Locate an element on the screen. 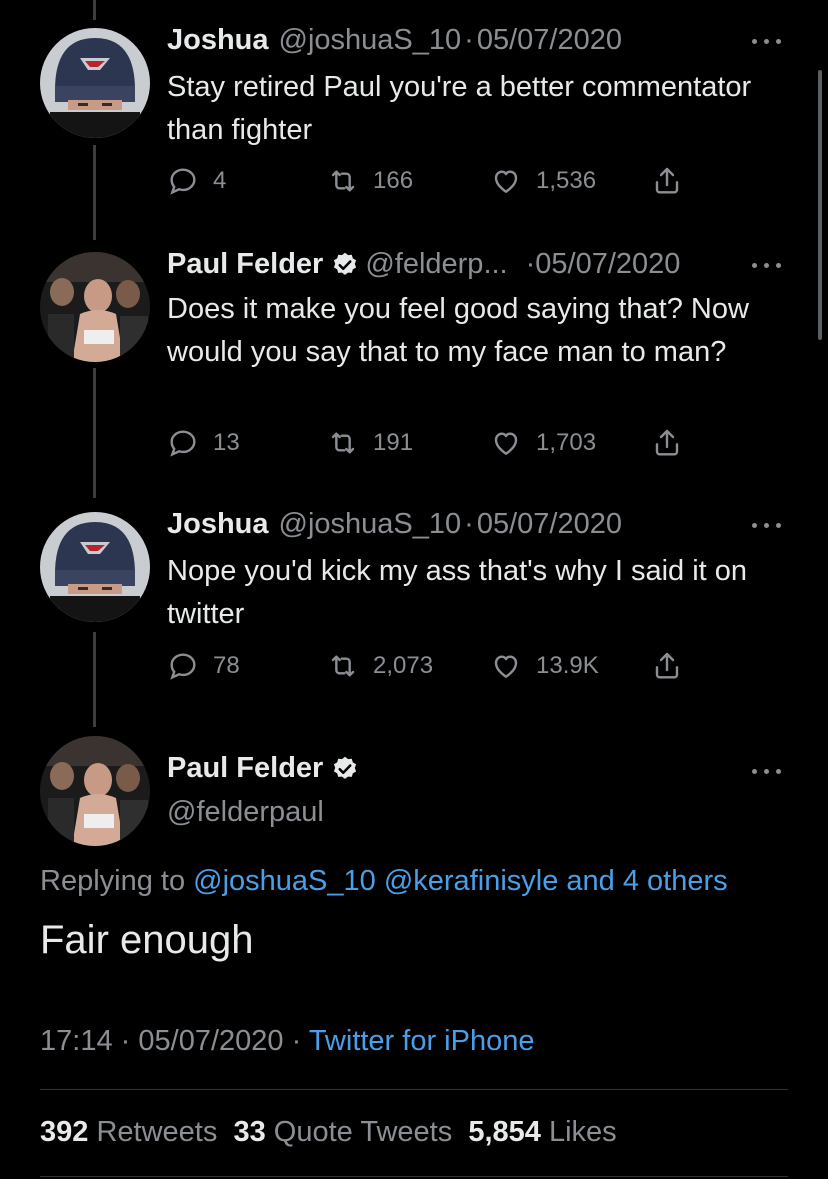 The height and width of the screenshot is (1179, 828). retweets-label: Retweets is located at coordinates (157, 1132).